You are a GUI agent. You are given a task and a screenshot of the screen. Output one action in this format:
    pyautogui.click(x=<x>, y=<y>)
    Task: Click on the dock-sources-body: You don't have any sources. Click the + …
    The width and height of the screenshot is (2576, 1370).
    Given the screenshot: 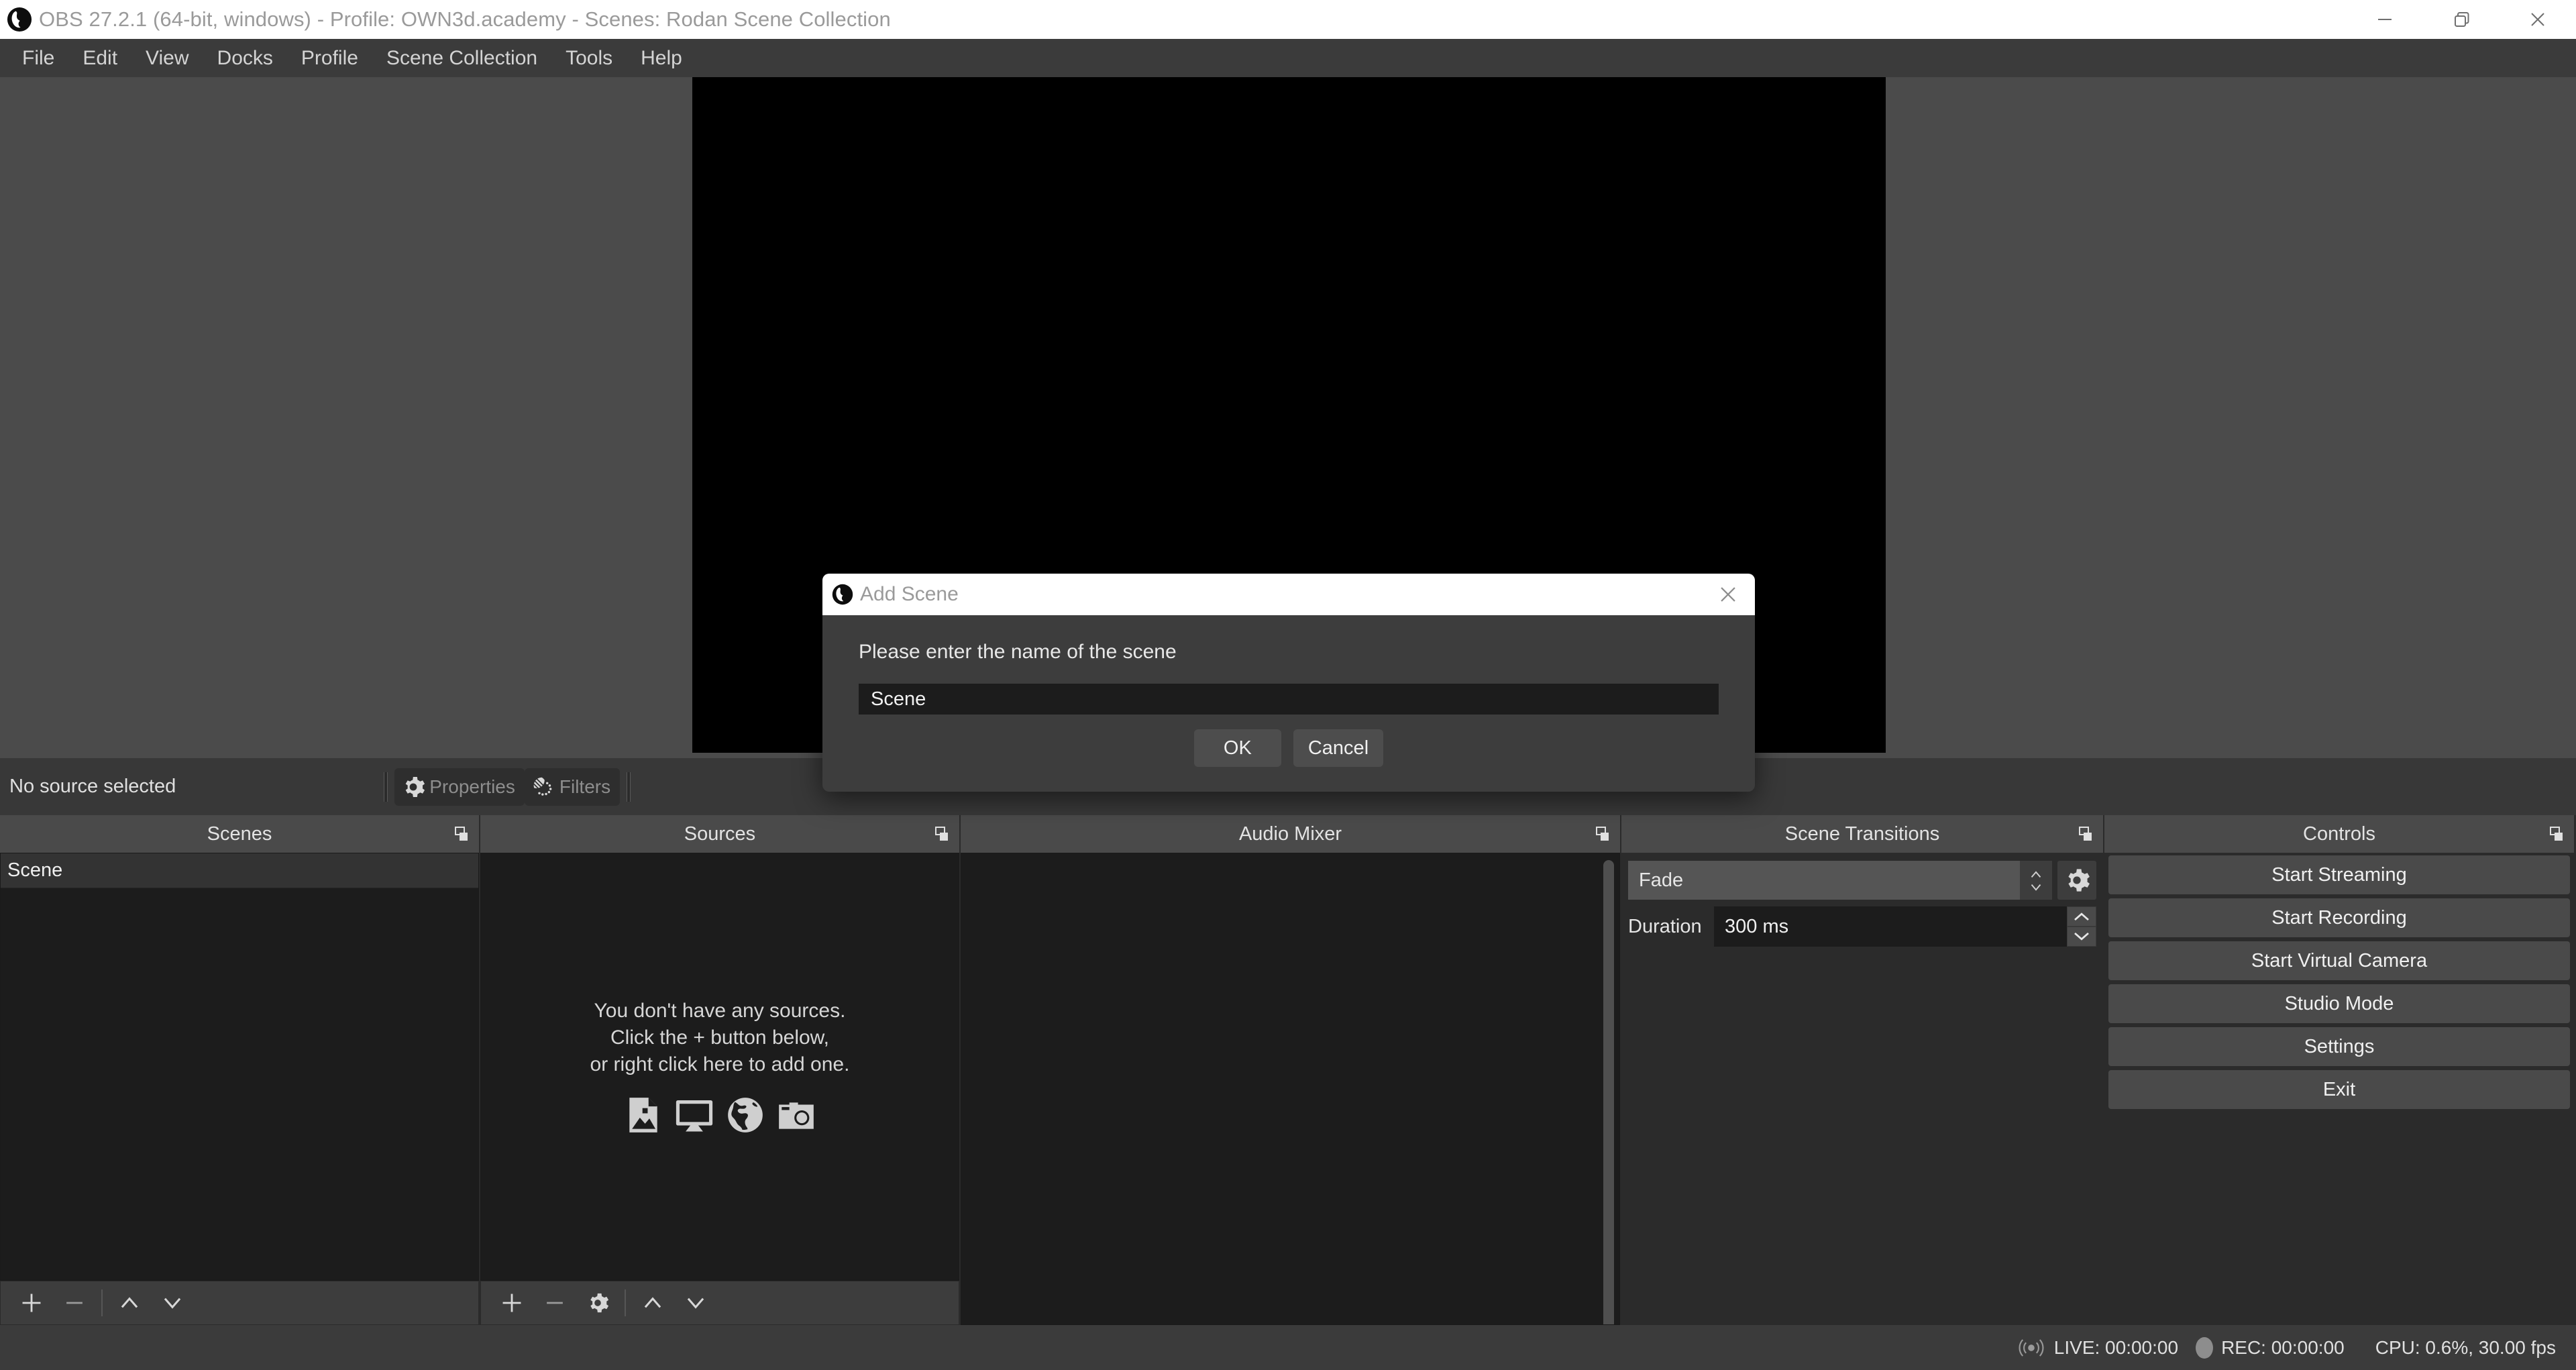 What is the action you would take?
    pyautogui.click(x=719, y=1067)
    